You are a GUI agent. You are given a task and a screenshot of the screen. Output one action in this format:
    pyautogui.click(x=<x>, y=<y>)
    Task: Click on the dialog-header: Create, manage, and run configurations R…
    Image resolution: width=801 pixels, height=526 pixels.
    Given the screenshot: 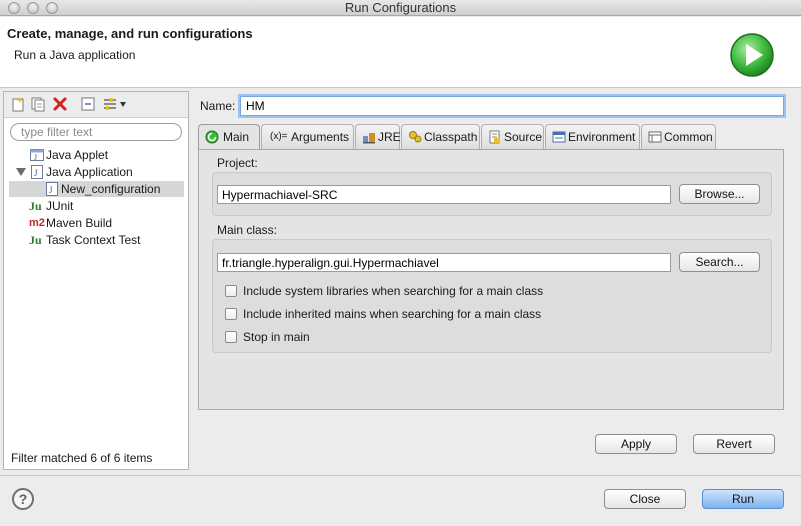 What is the action you would take?
    pyautogui.click(x=400, y=52)
    